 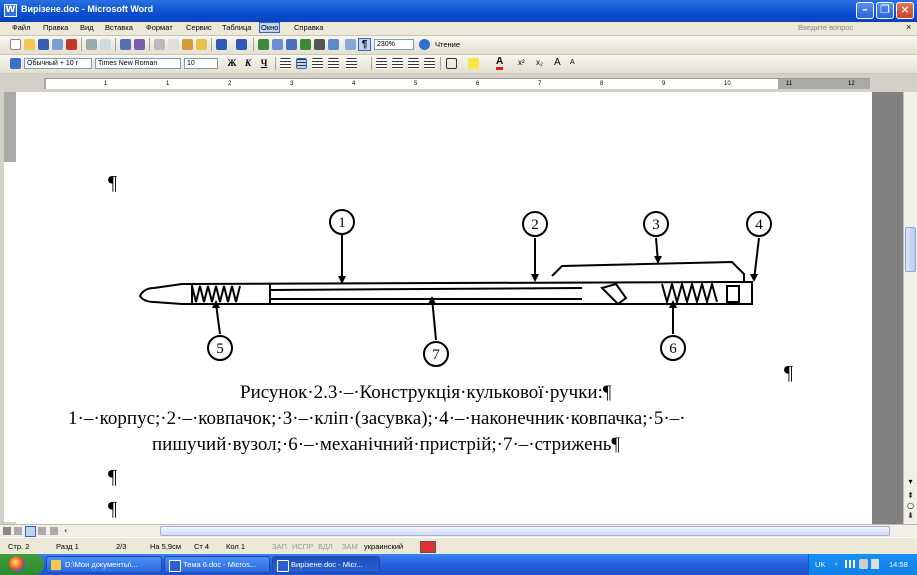 What do you see at coordinates (18, 531) in the screenshot?
I see `web-view-icon` at bounding box center [18, 531].